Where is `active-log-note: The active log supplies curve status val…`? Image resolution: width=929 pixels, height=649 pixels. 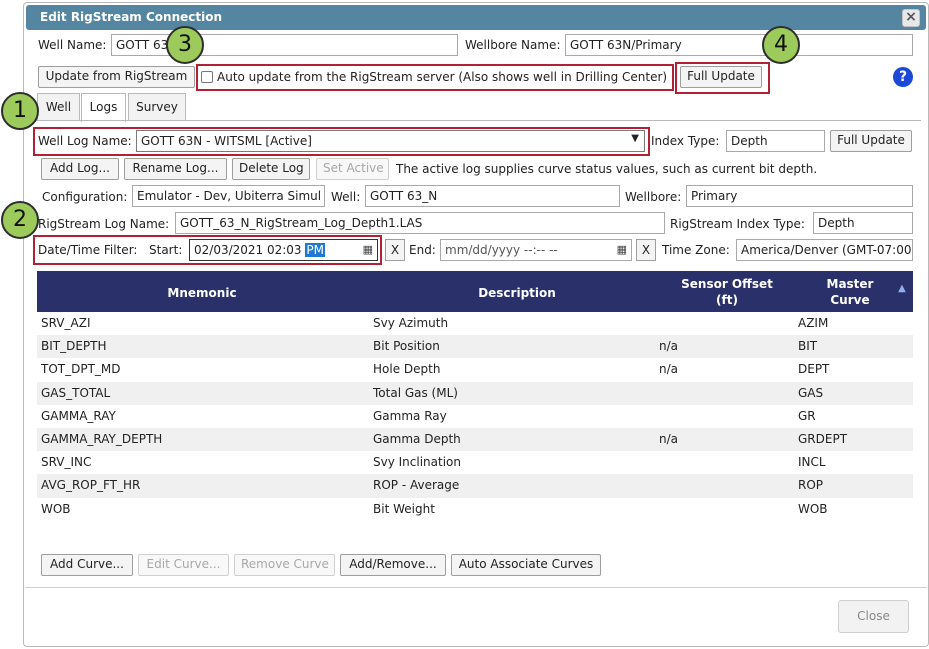
active-log-note: The active log supplies curve status val… is located at coordinates (607, 169).